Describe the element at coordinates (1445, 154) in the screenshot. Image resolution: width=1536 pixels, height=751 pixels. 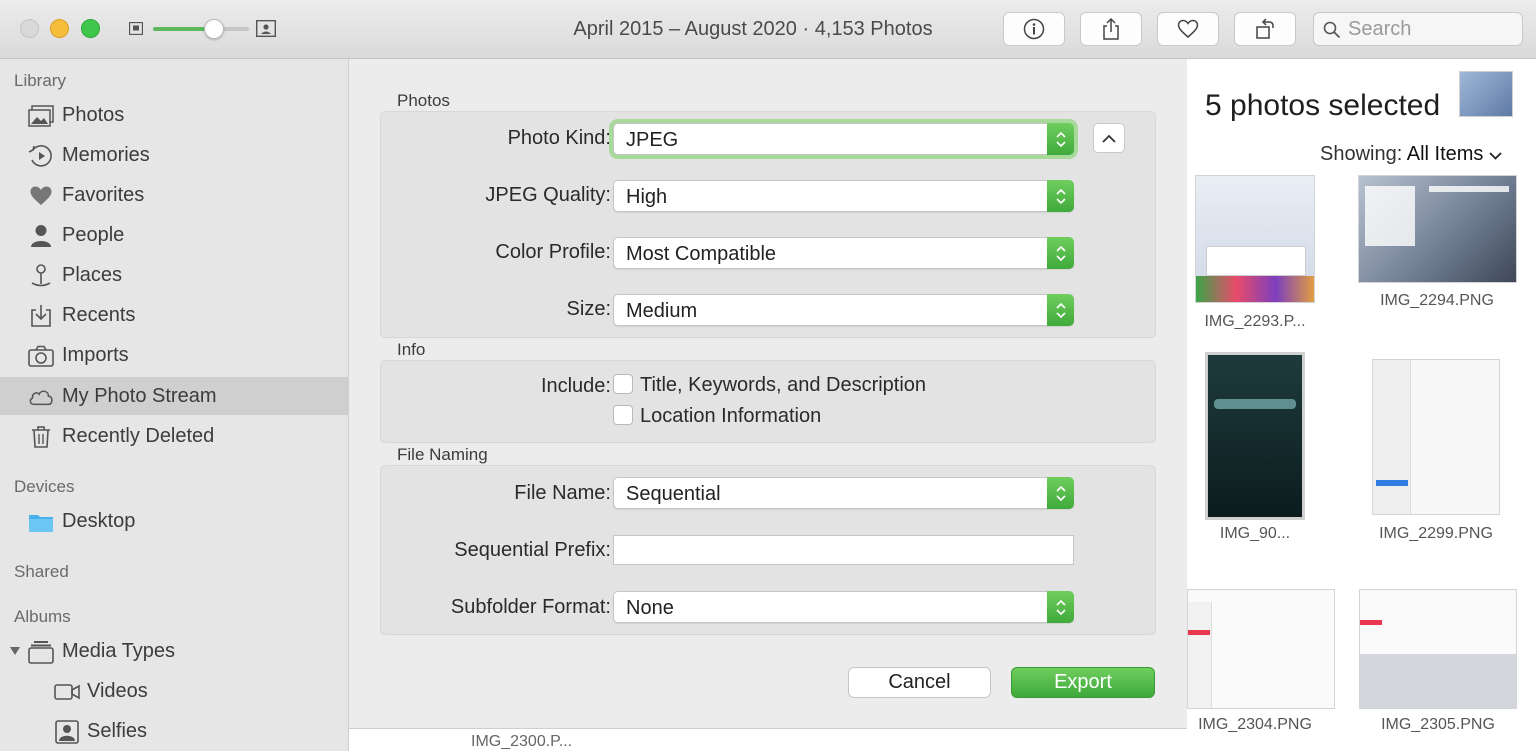
I see `showing-value: All Items` at that location.